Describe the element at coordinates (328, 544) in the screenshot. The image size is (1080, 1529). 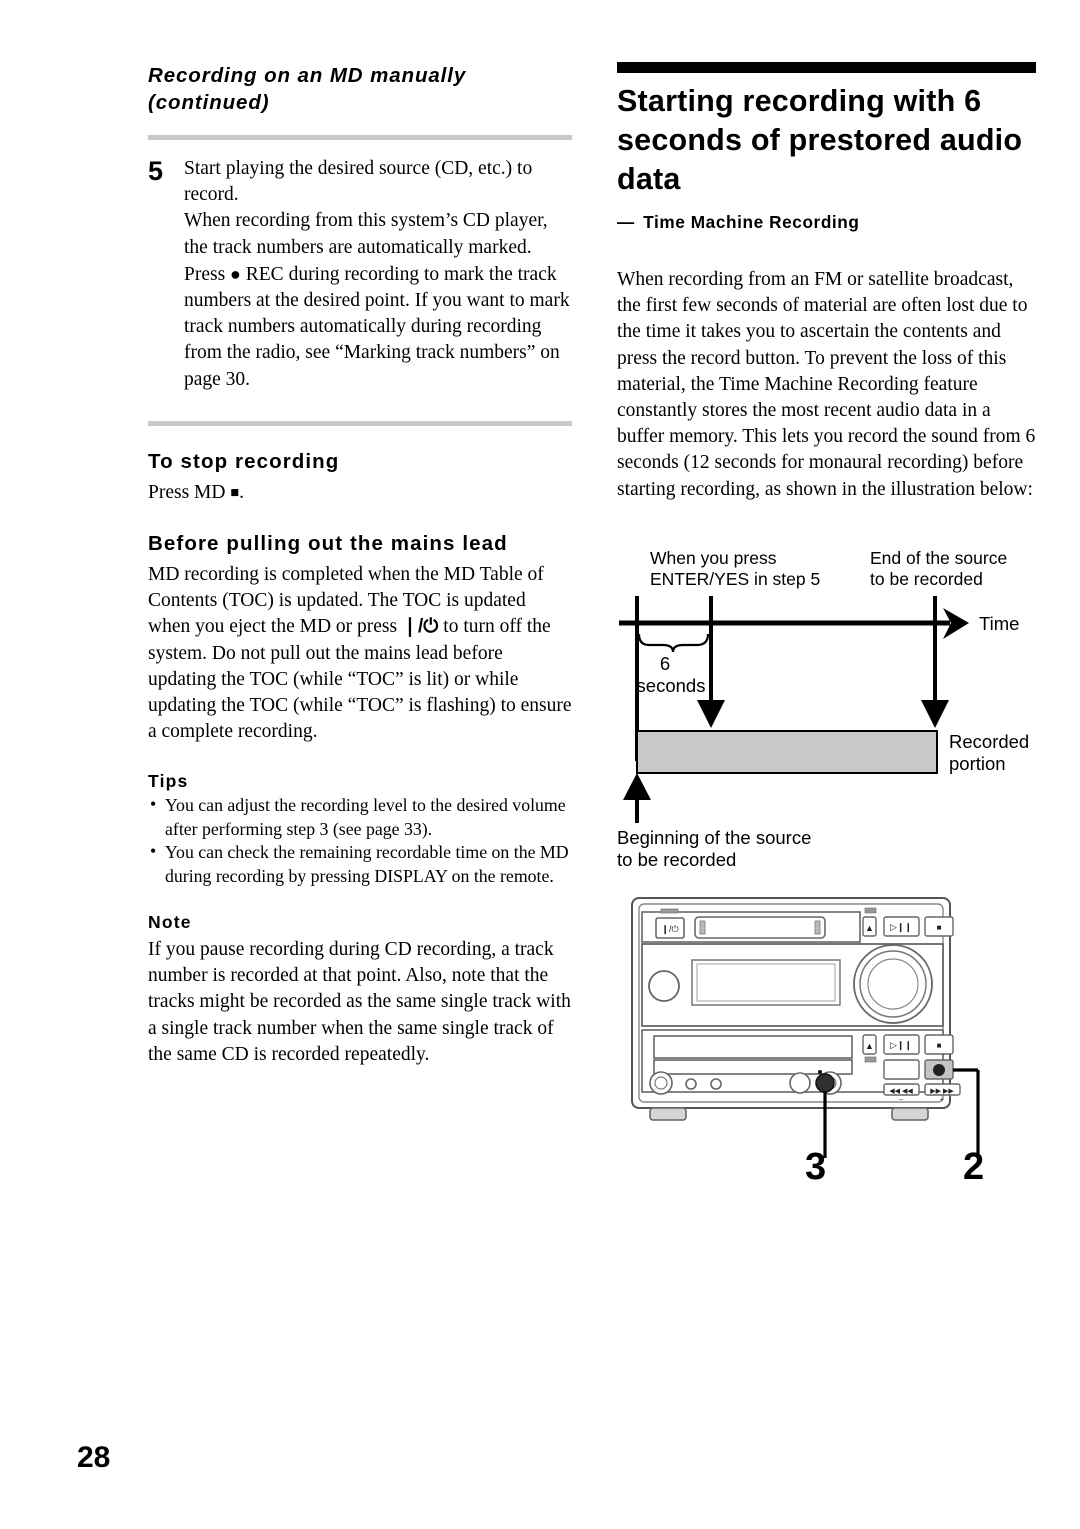
I see `heading-before-pulling-out-mains-lead: Before pulling out the mains lead` at that location.